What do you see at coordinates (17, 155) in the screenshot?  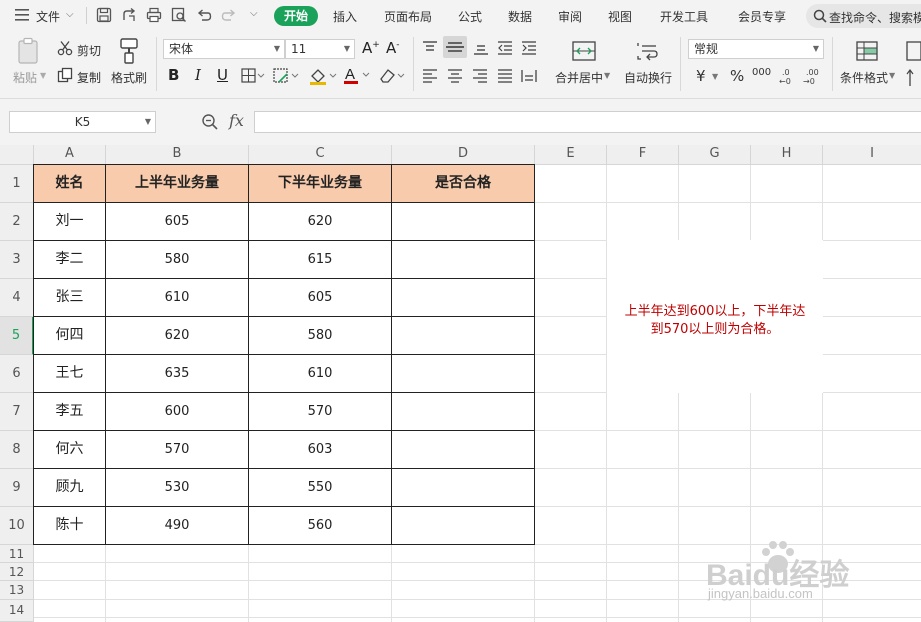 I see `select-all-corner` at bounding box center [17, 155].